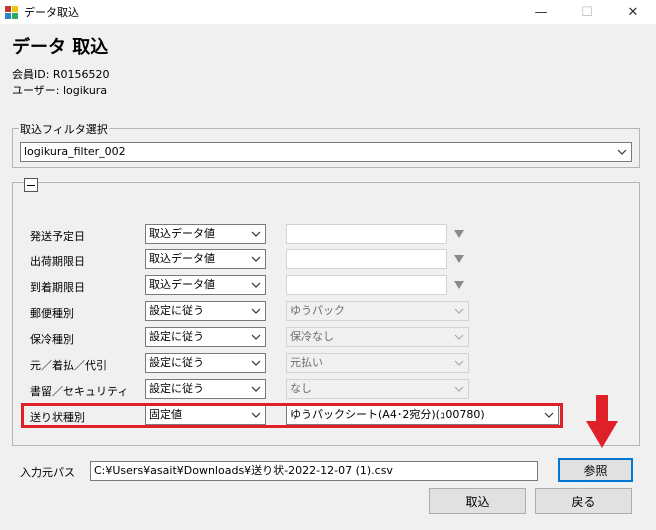 The height and width of the screenshot is (530, 656). What do you see at coordinates (366, 259) in the screenshot?
I see `ship-deadline-input` at bounding box center [366, 259].